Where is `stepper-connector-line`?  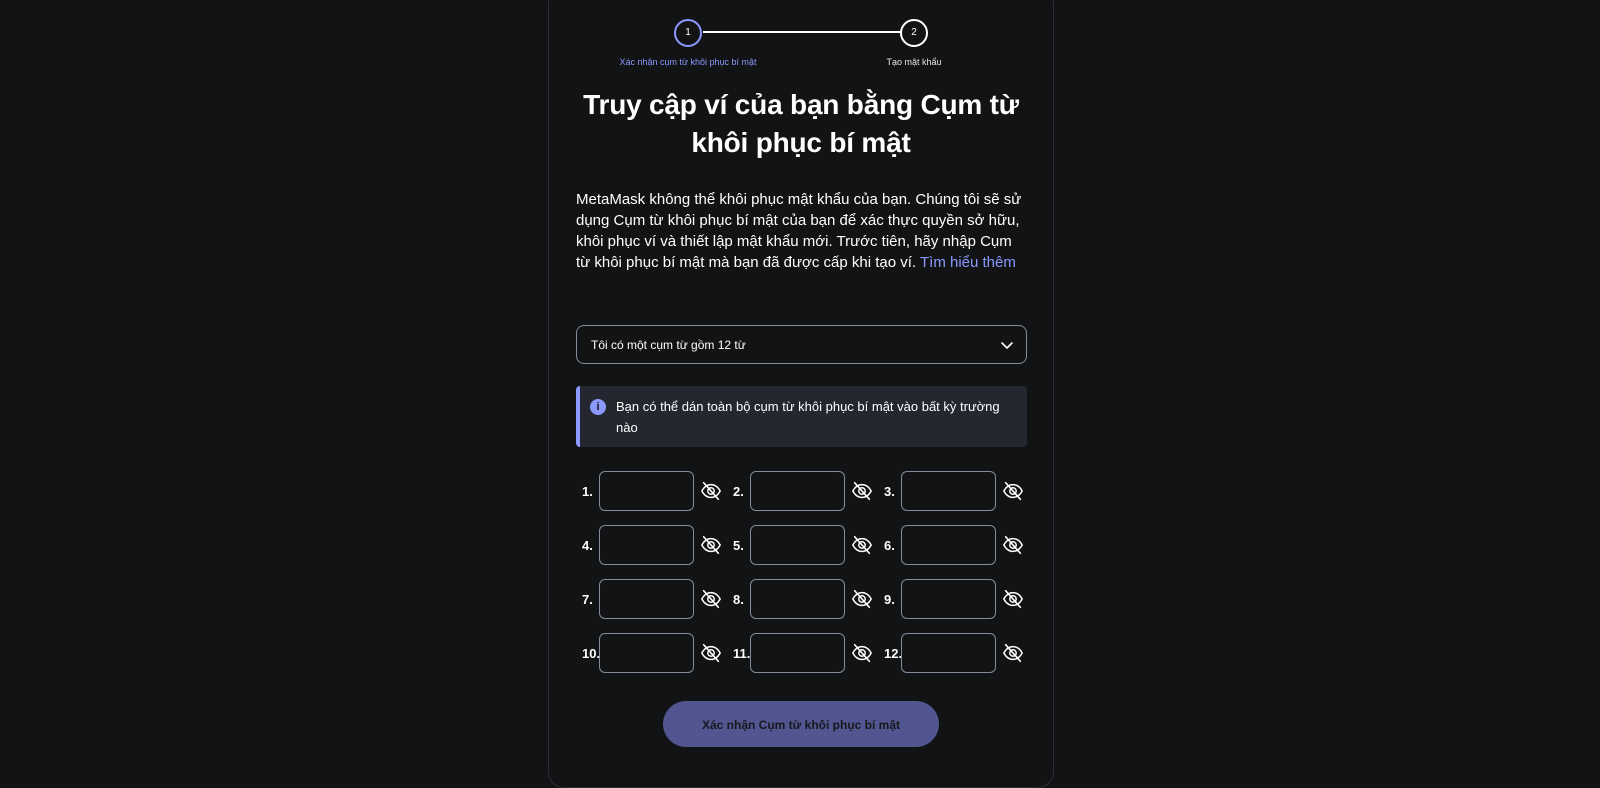
stepper-connector-line is located at coordinates (802, 32).